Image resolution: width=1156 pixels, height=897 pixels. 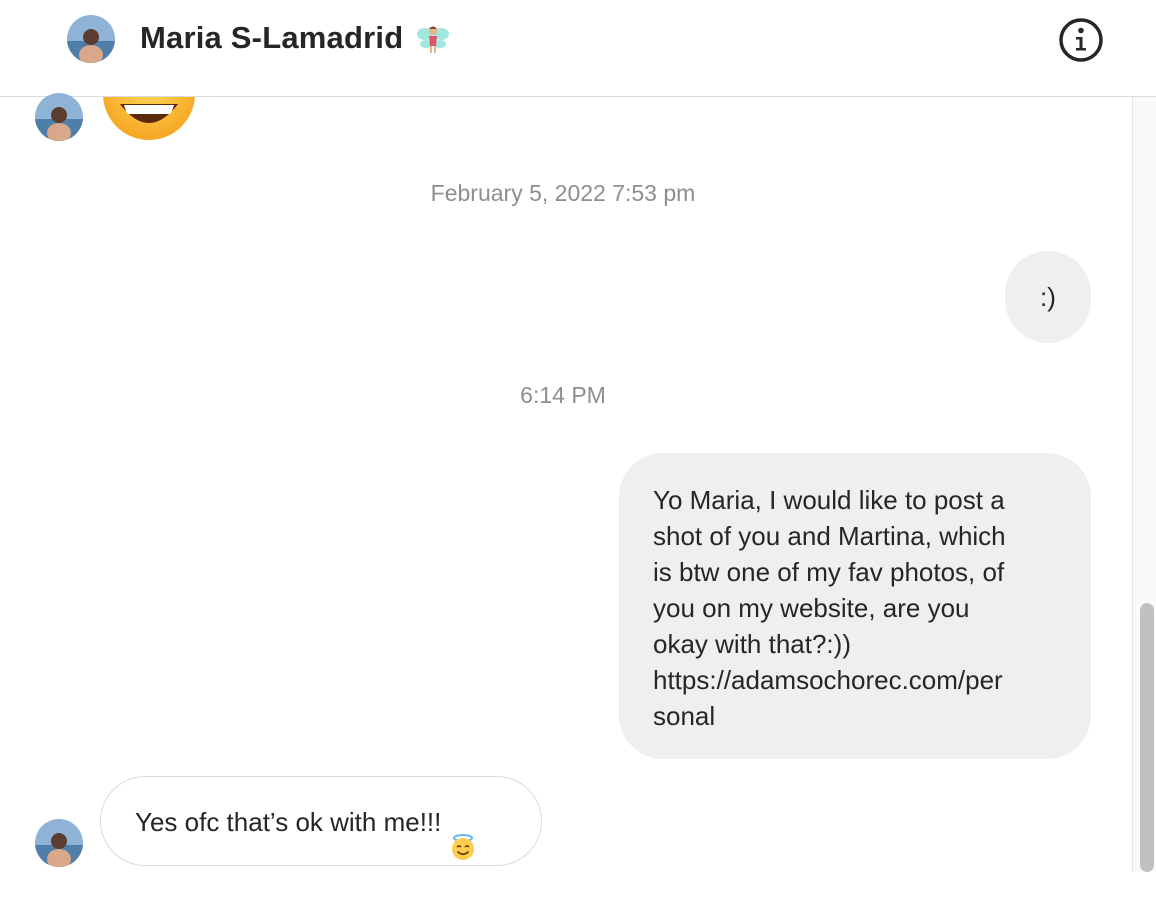 I want to click on message-text: :), so click(x=1048, y=297).